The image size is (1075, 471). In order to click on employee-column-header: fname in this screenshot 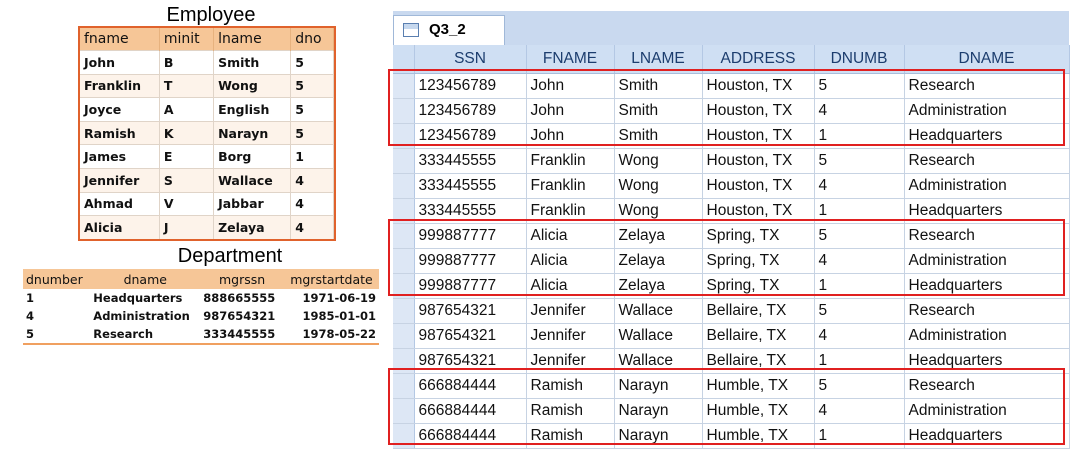, I will do `click(120, 39)`.